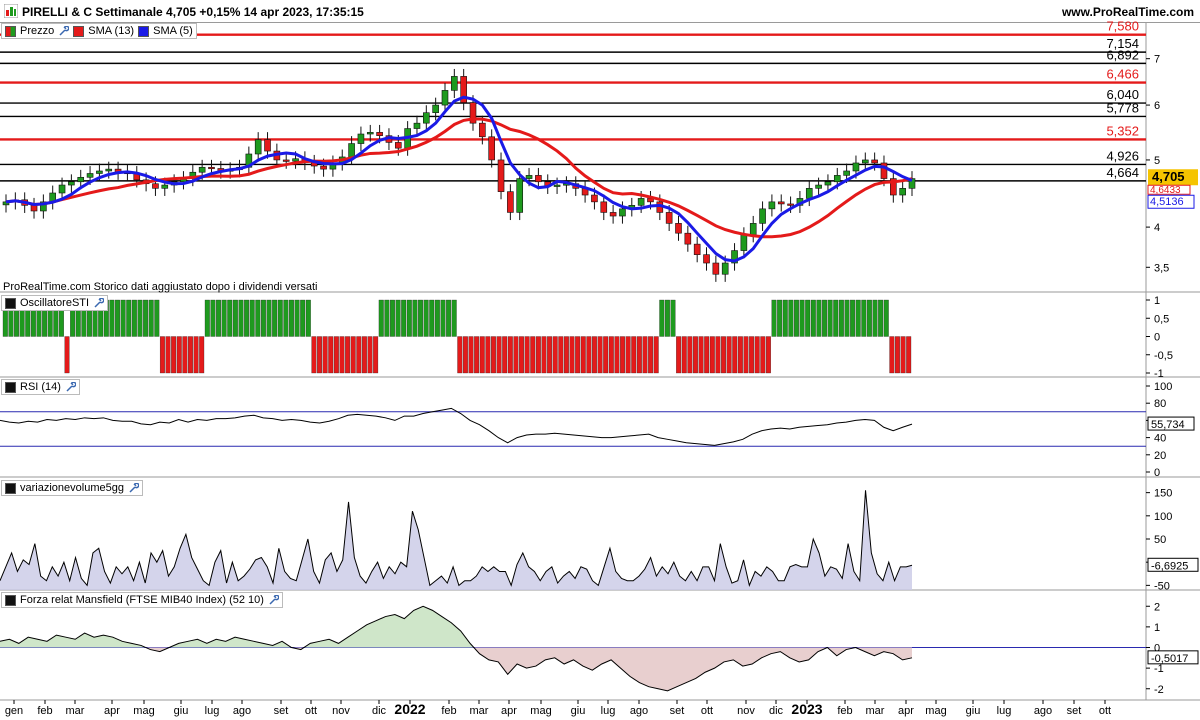 The image size is (1200, 720). I want to click on sti-legend: OscillatoreSTI, so click(55, 303).